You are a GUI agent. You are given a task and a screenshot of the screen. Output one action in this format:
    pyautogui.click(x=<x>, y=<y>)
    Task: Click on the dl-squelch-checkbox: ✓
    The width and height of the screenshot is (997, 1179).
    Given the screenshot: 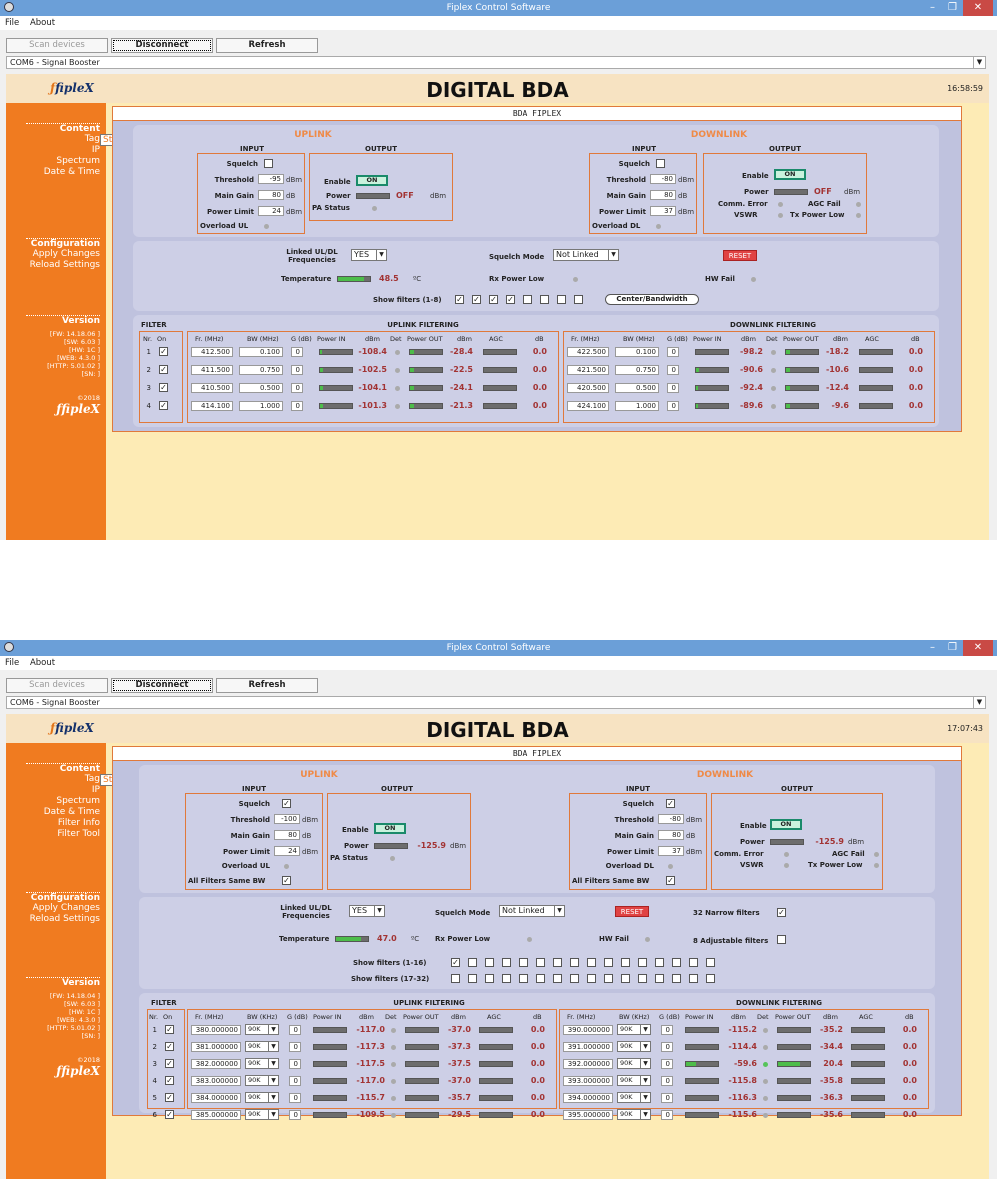 What is the action you would take?
    pyautogui.click(x=670, y=803)
    